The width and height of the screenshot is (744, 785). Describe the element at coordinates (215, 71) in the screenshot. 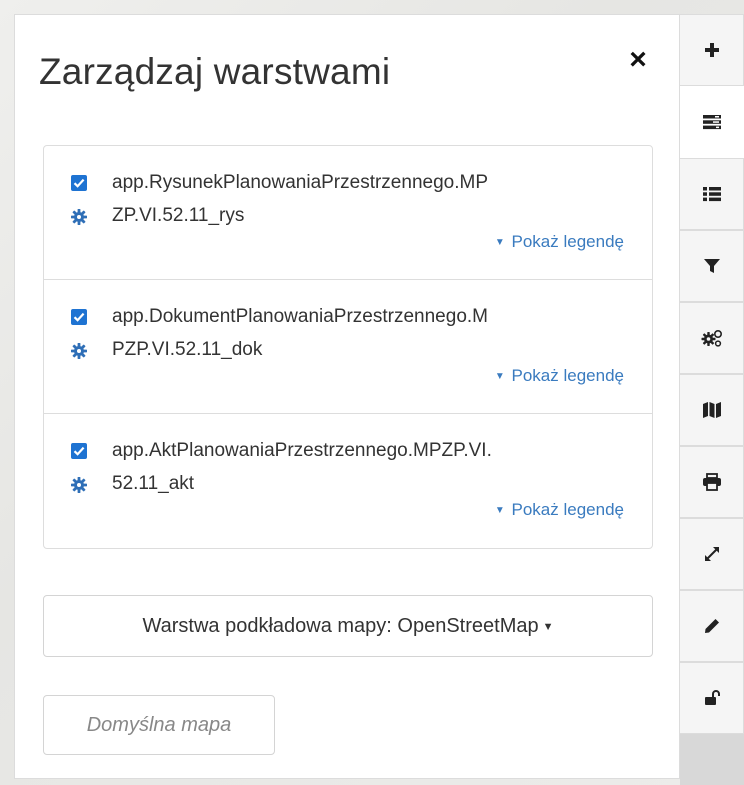

I see `panel-title: Zarządzaj warstwami` at that location.